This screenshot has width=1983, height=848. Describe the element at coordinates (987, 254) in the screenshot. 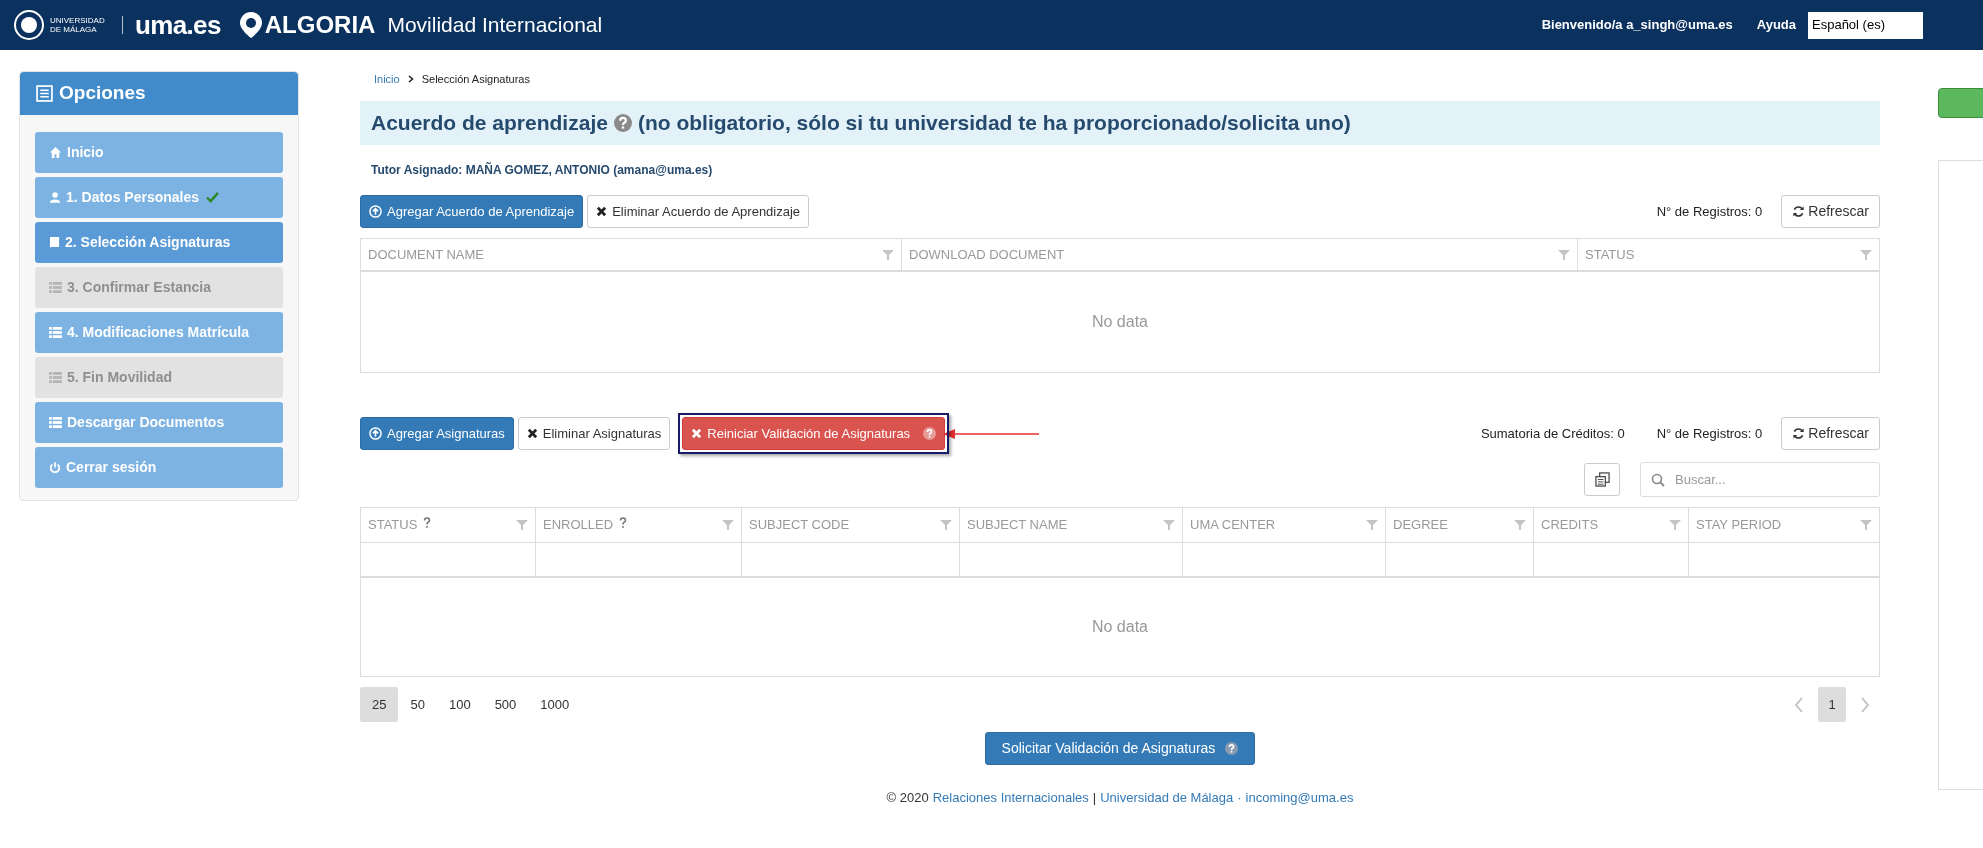

I see `column-title: DOWNLOAD DOCUMENT` at that location.